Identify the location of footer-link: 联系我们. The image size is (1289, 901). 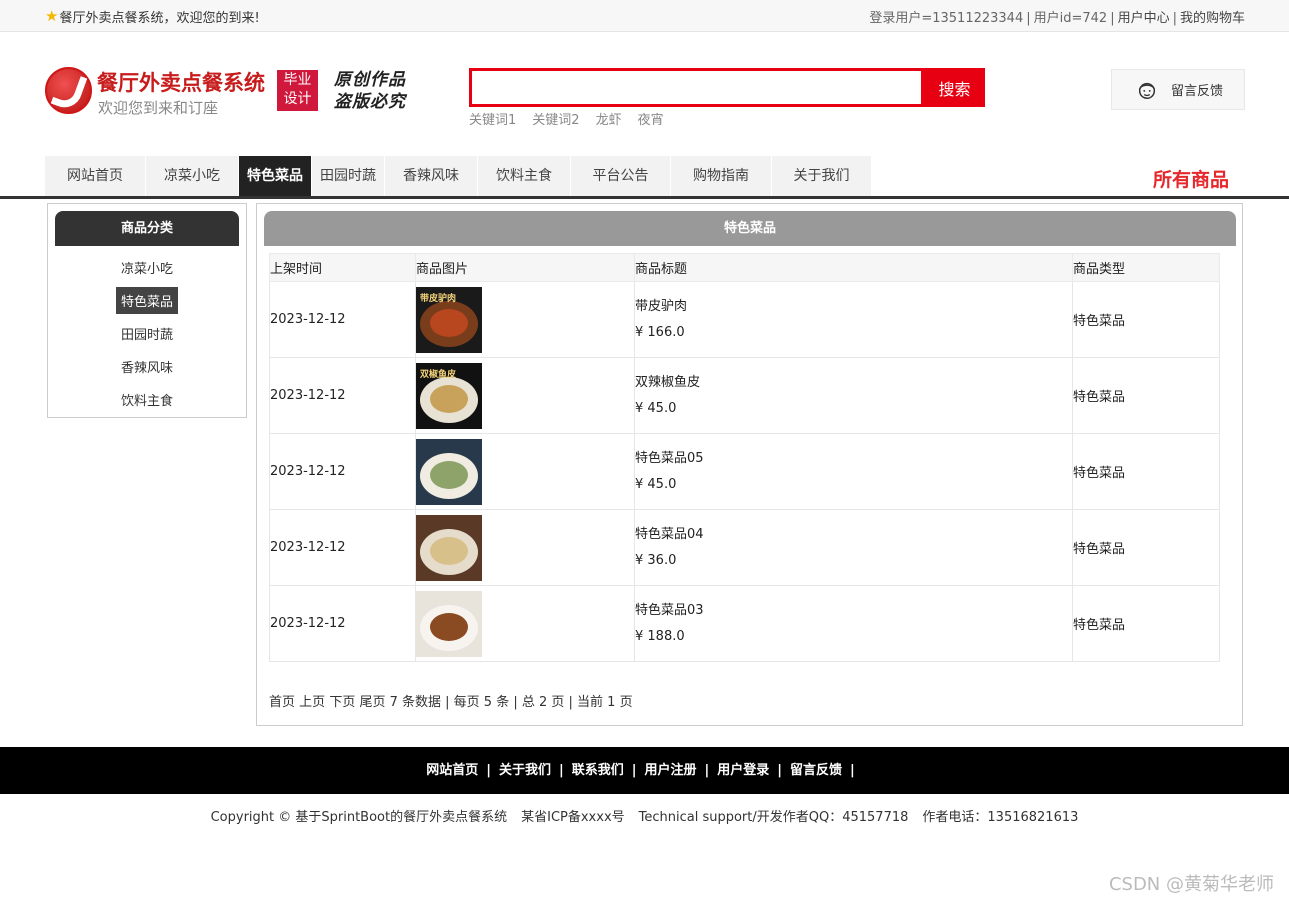
(598, 770).